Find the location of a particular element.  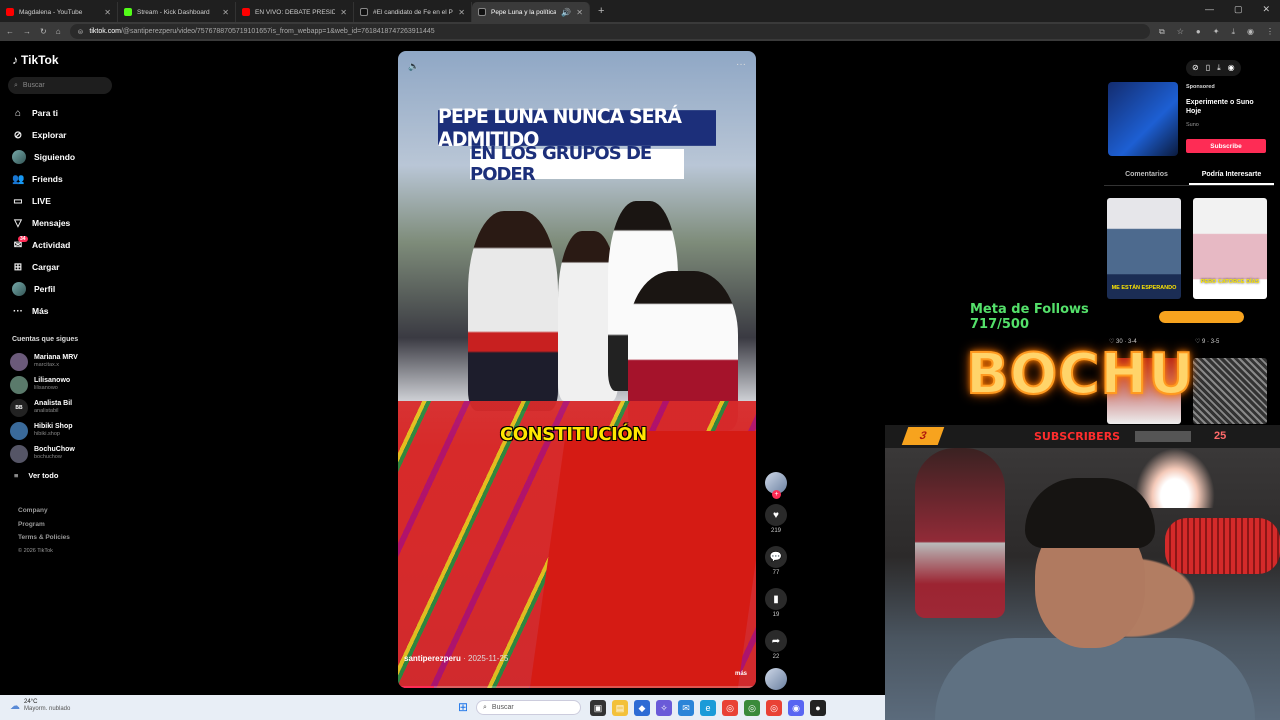

nav-item-mensajes: ▽ Mensajes is located at coordinates (43, 223).